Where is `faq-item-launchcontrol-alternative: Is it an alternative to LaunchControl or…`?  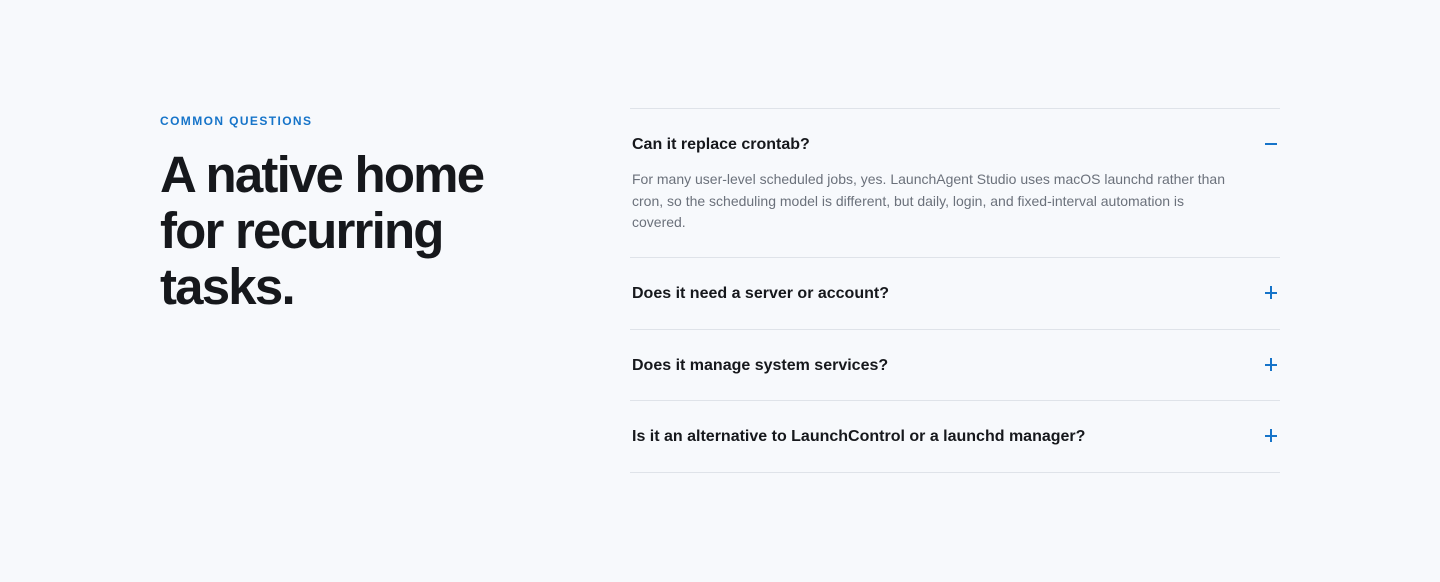
faq-item-launchcontrol-alternative: Is it an alternative to LaunchControl or… is located at coordinates (955, 437).